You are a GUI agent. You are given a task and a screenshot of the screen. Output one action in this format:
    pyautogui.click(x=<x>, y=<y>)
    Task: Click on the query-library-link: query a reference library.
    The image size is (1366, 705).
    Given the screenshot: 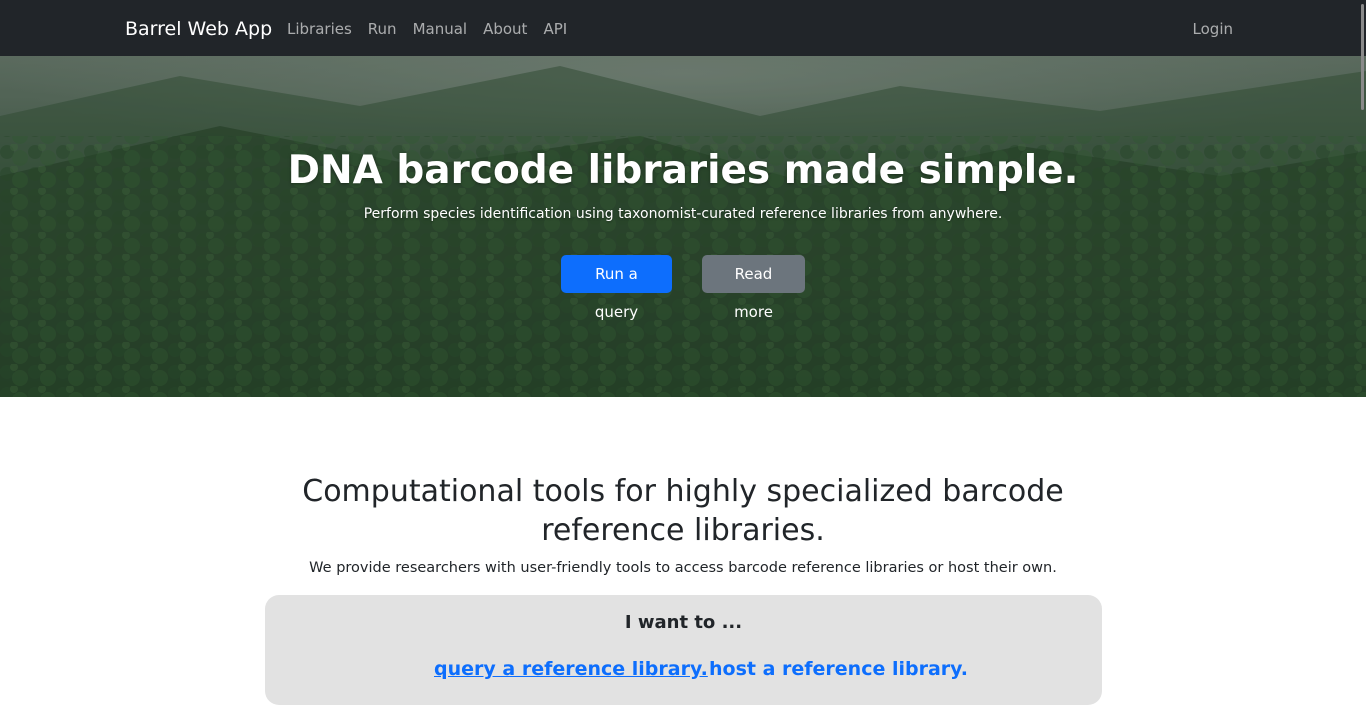 What is the action you would take?
    pyautogui.click(x=571, y=669)
    